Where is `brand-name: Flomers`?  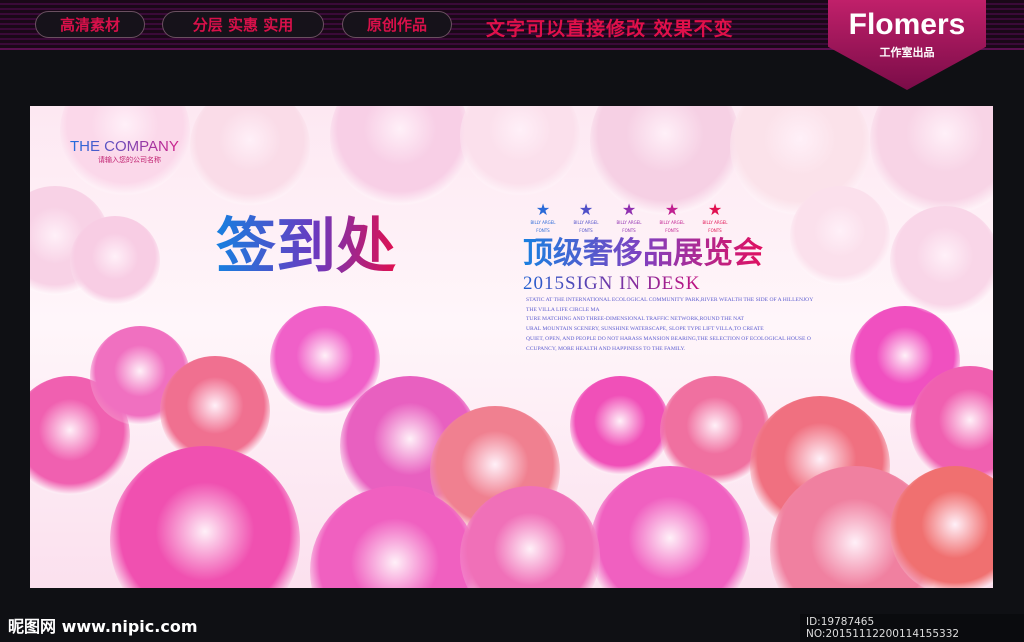 brand-name: Flomers is located at coordinates (907, 24).